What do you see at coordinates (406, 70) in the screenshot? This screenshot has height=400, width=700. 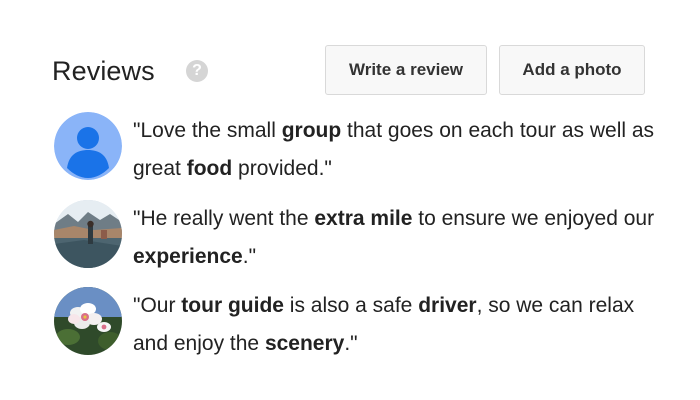 I see `write-review-button: Write a review` at bounding box center [406, 70].